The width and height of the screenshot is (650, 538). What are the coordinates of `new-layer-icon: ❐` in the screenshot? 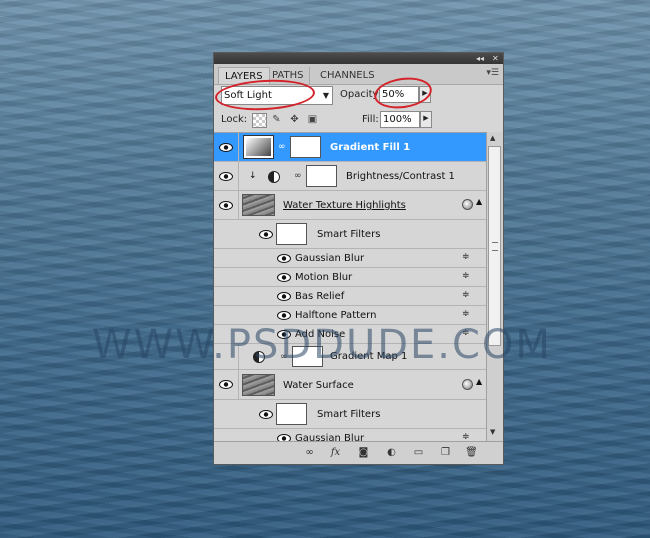 It's located at (445, 452).